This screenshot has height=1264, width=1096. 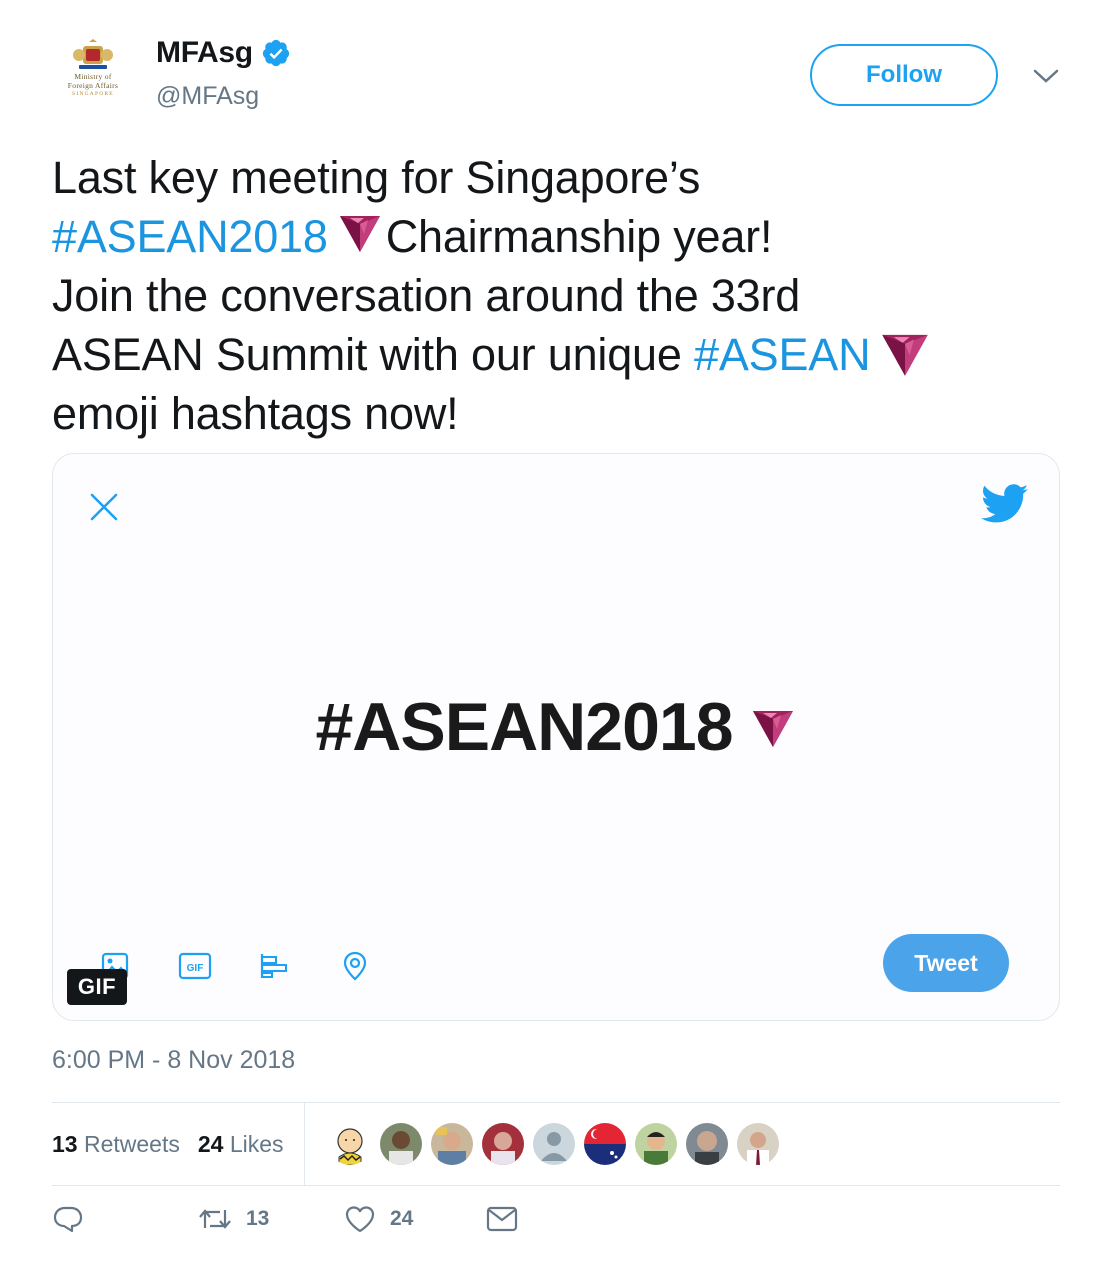 I want to click on tweet-line-4: ASEAN Summit with our unique #ASEAN, so click(x=552, y=354).